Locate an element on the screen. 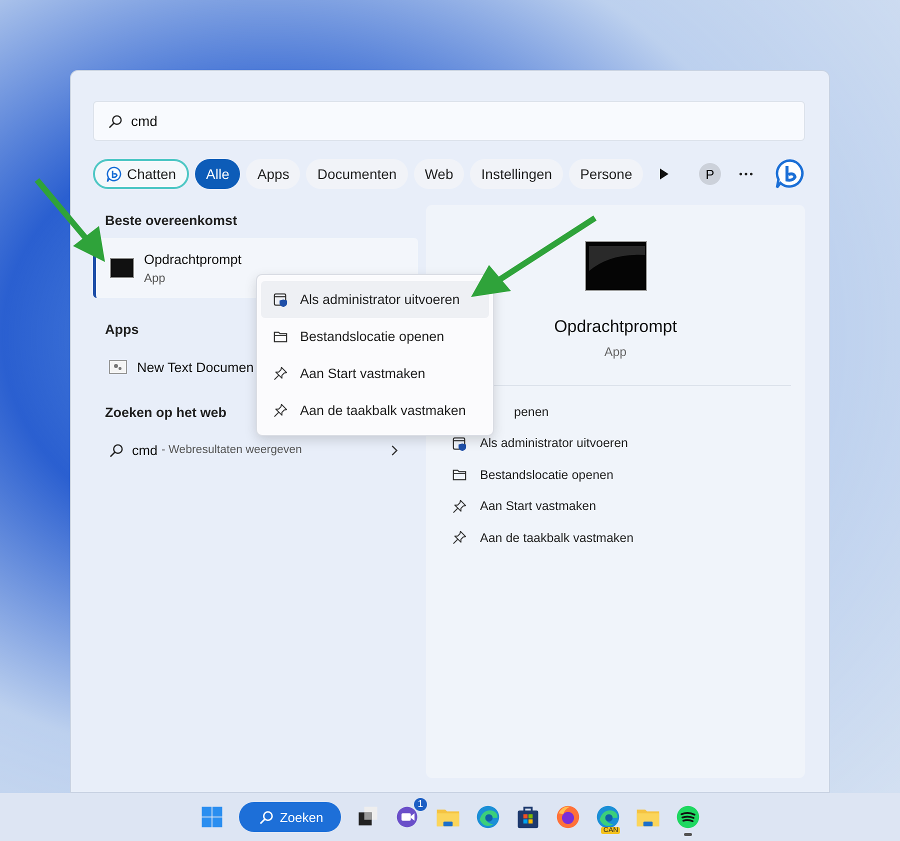 The width and height of the screenshot is (900, 841). app-title: Opdrachtprompt is located at coordinates (615, 327).